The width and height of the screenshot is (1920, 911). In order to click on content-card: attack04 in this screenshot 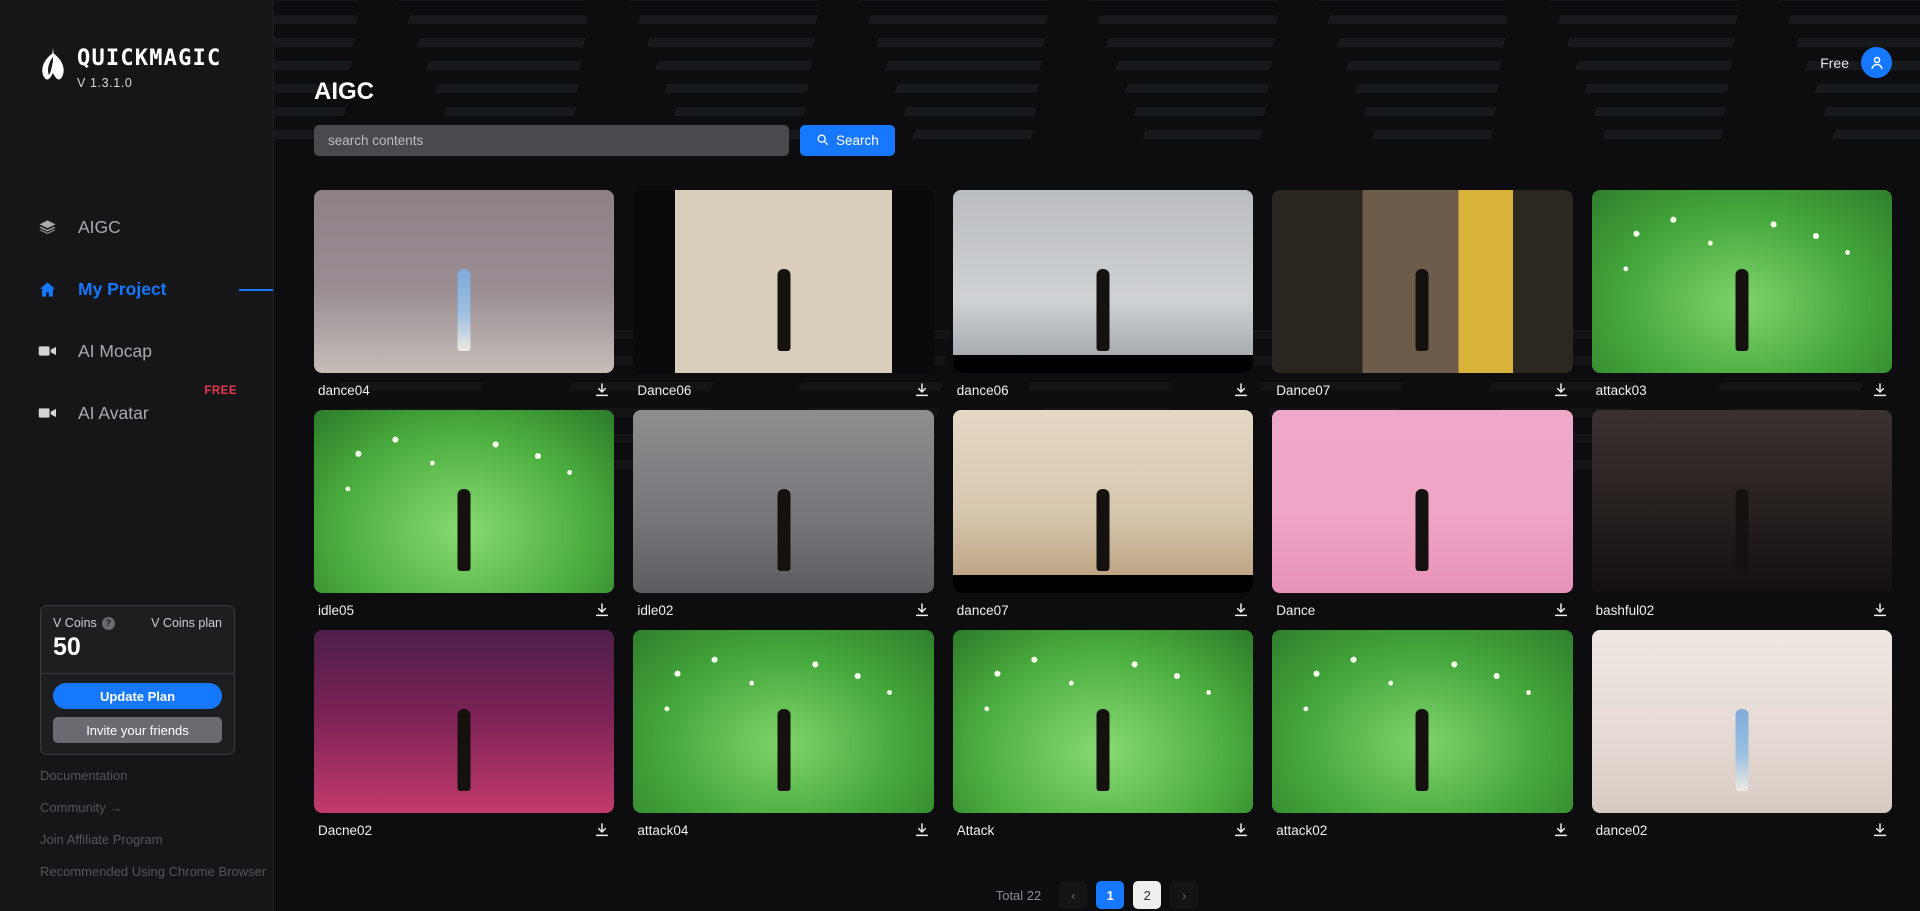, I will do `click(783, 734)`.